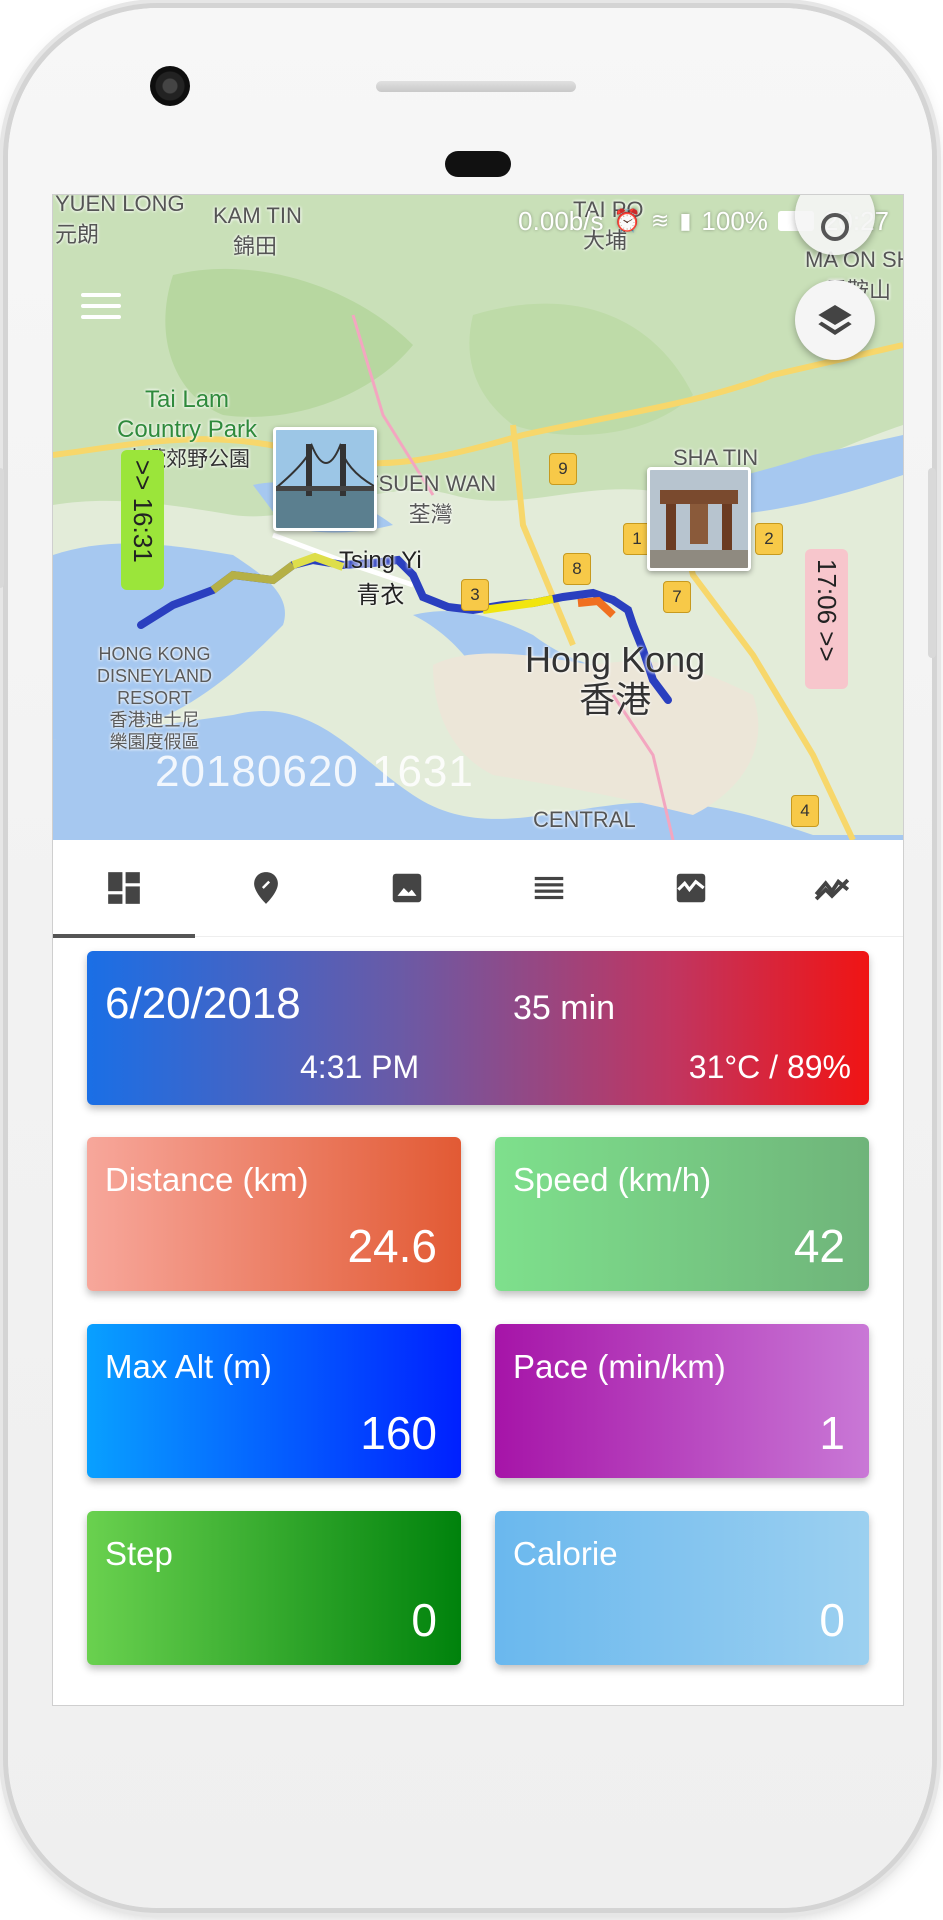 The image size is (943, 1920). Describe the element at coordinates (203, 1003) in the screenshot. I see `trip-date: 6/20/2018` at that location.